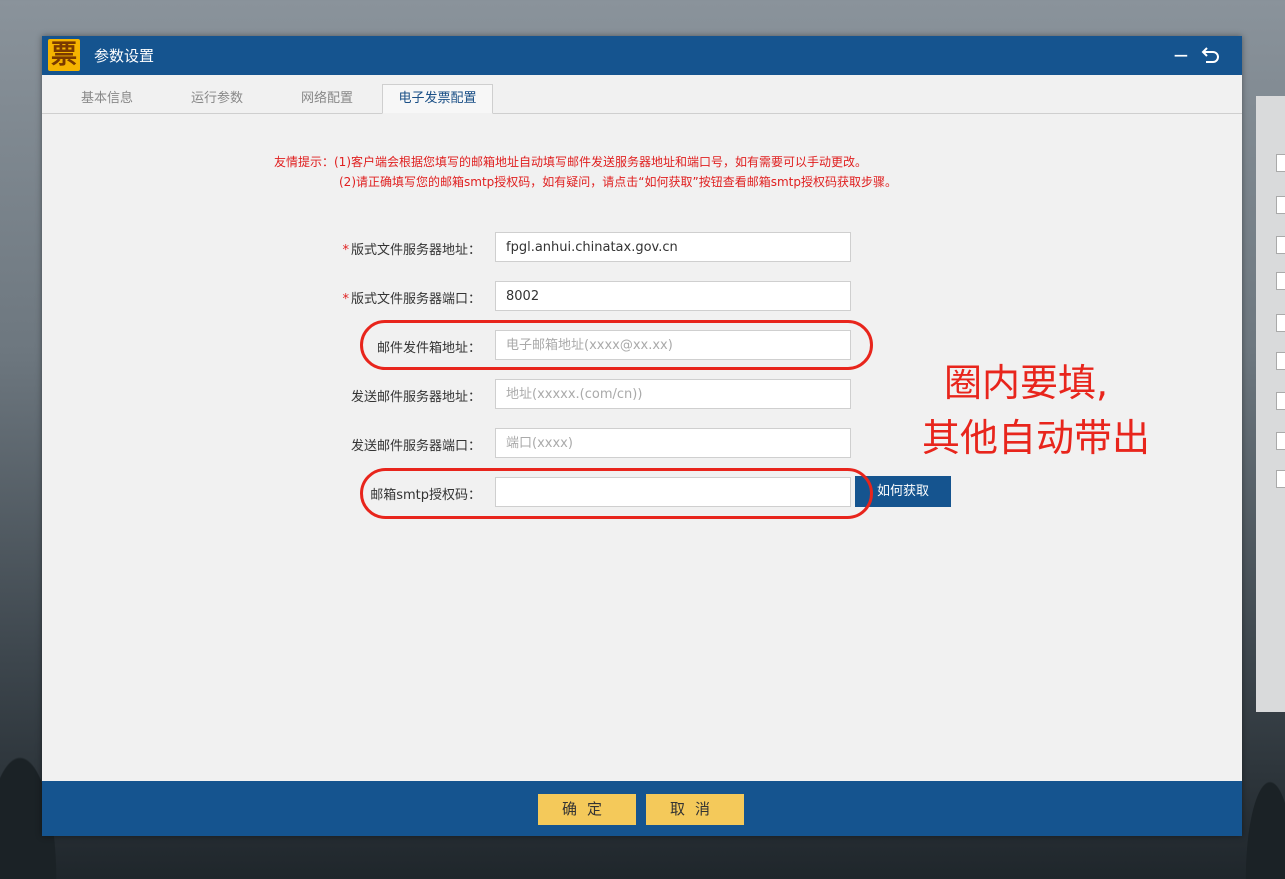  Describe the element at coordinates (124, 56) in the screenshot. I see `window-title: 参数设置` at that location.